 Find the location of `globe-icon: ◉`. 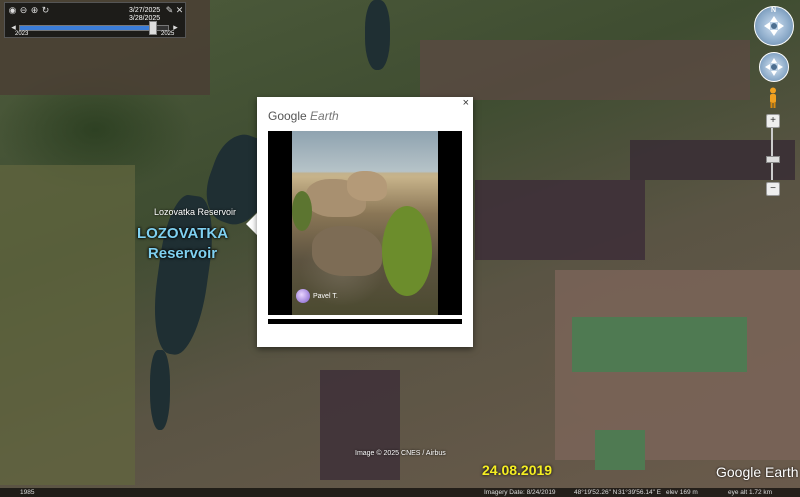

globe-icon: ◉ is located at coordinates (12, 10).